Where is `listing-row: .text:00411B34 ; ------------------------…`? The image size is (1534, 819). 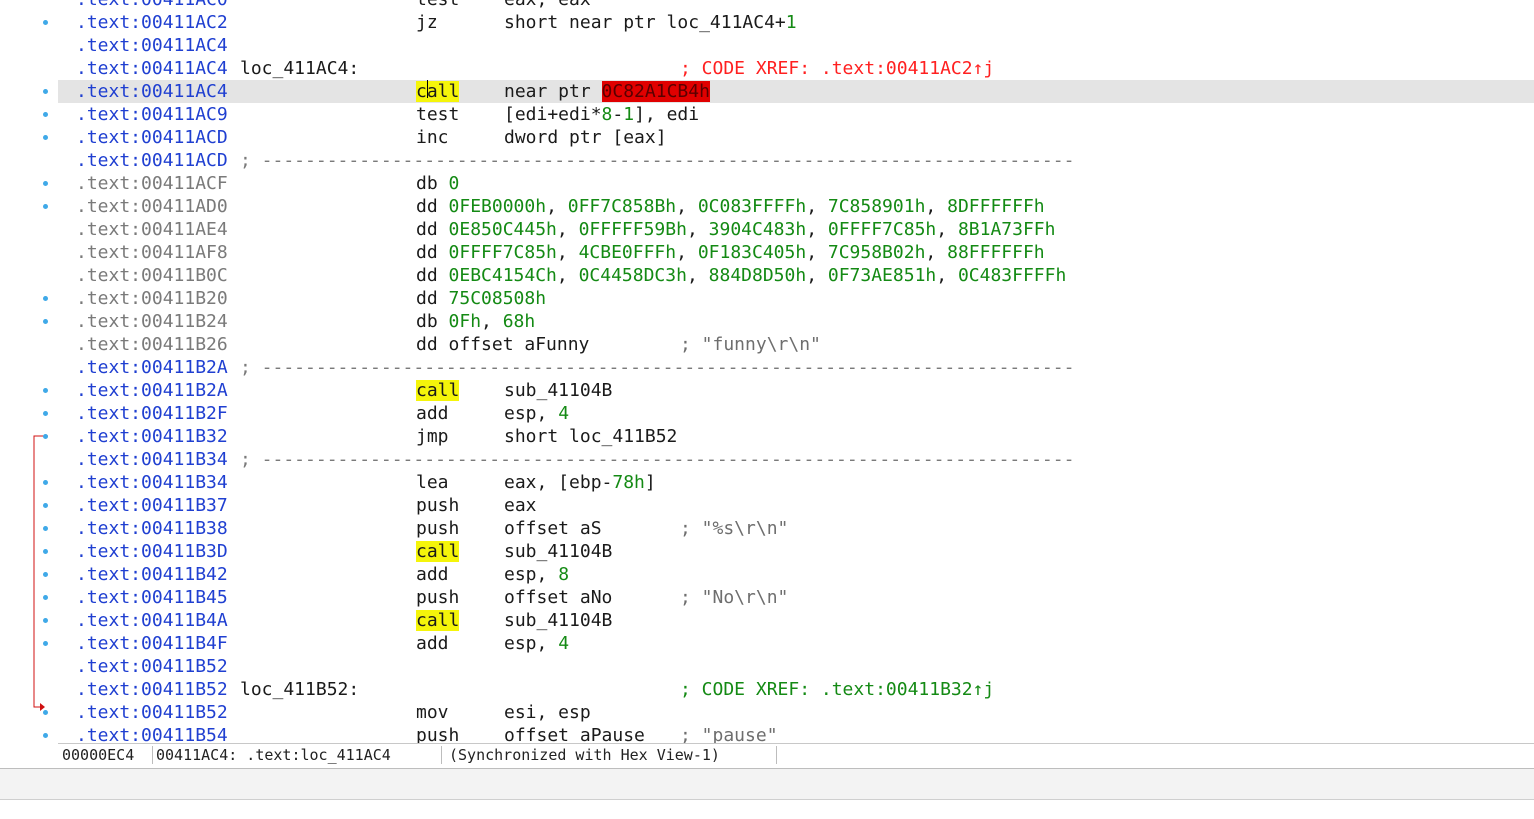
listing-row: .text:00411B34 ; ------------------------… is located at coordinates (796, 459).